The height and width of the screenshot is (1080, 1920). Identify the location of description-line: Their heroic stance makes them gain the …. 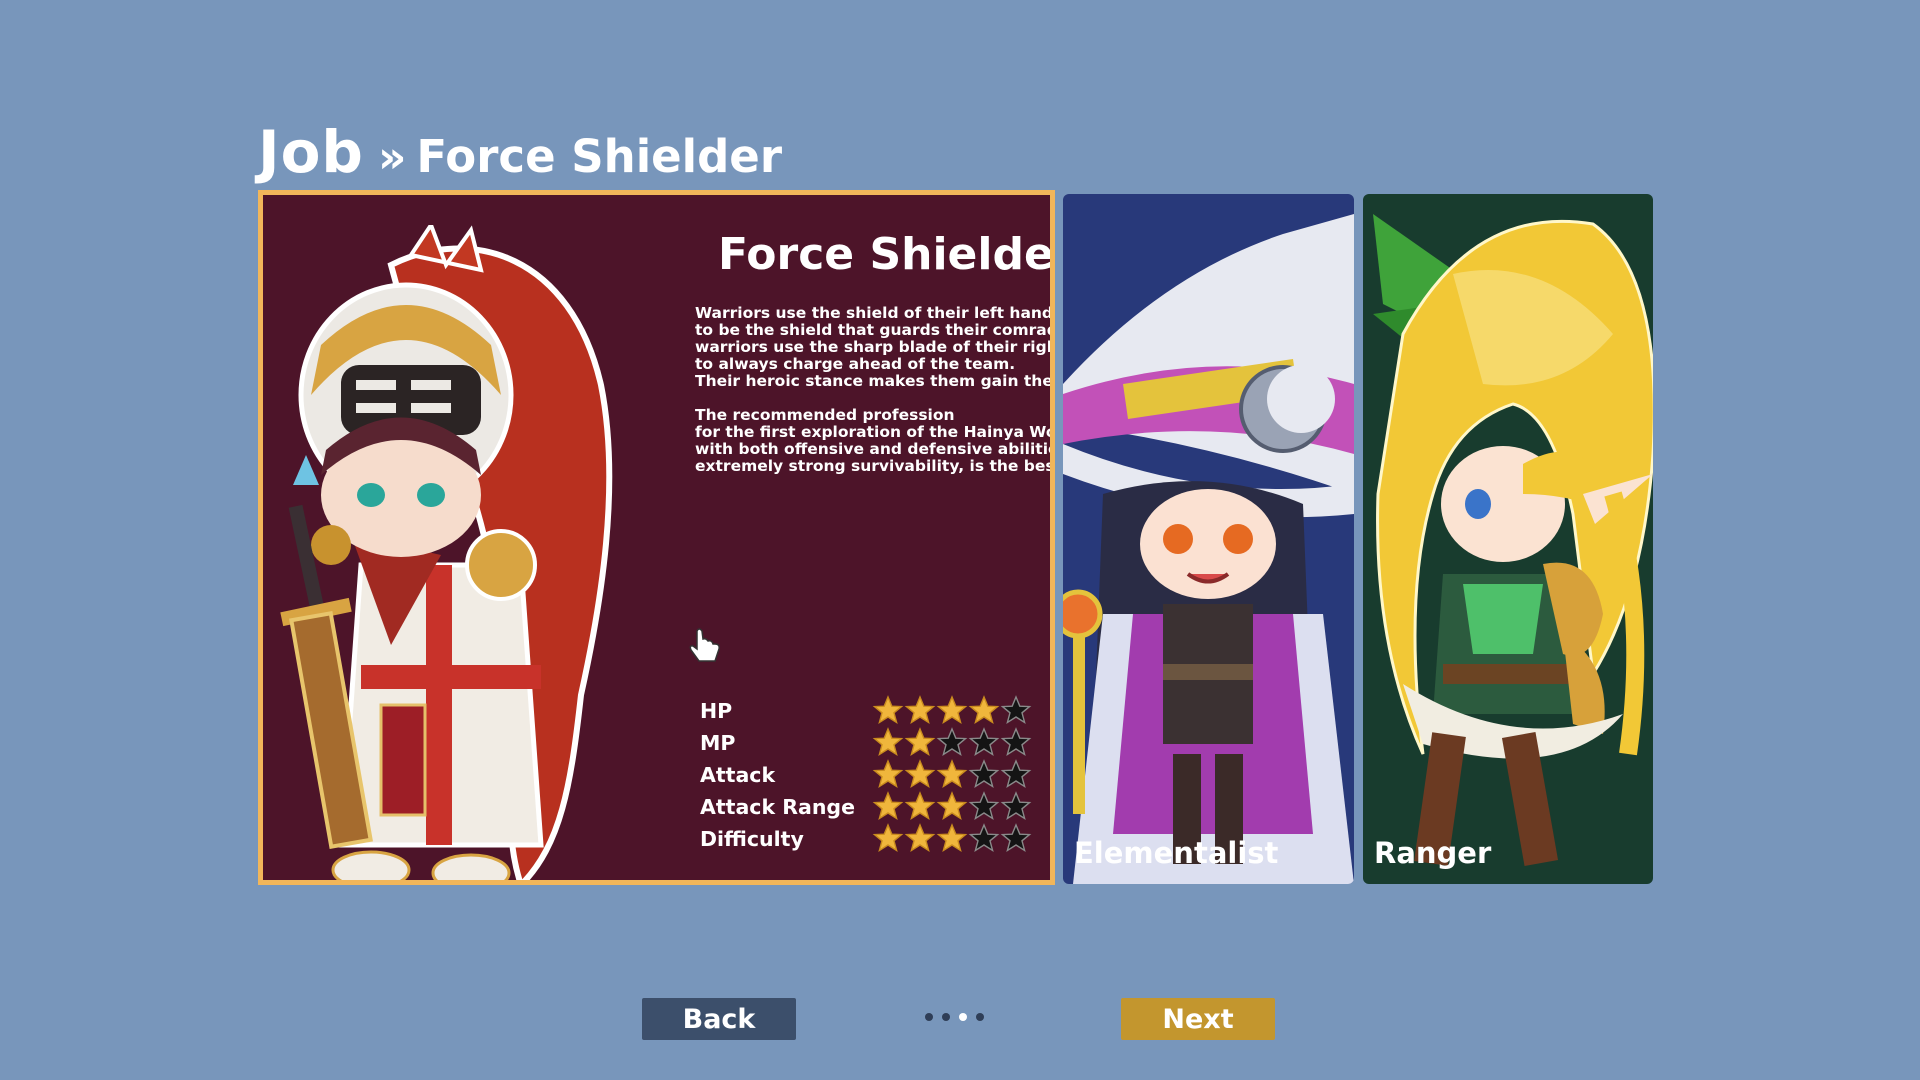
(875, 381).